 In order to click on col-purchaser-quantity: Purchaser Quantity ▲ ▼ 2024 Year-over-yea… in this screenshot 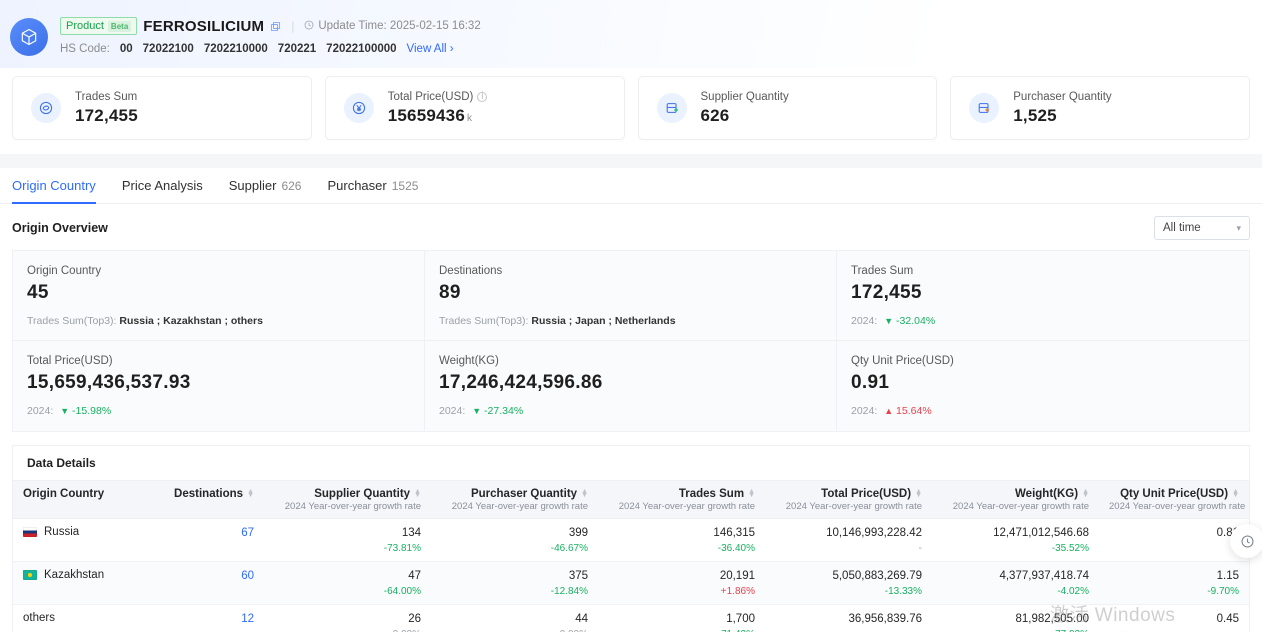, I will do `click(514, 500)`.